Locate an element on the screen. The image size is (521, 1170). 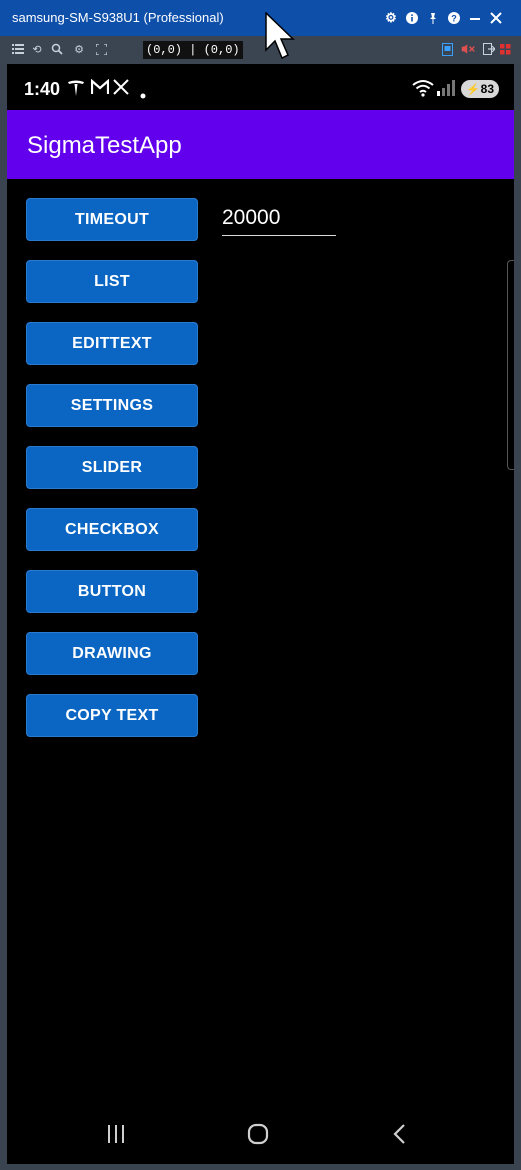
gear-icon: ⚙ is located at coordinates (391, 18).